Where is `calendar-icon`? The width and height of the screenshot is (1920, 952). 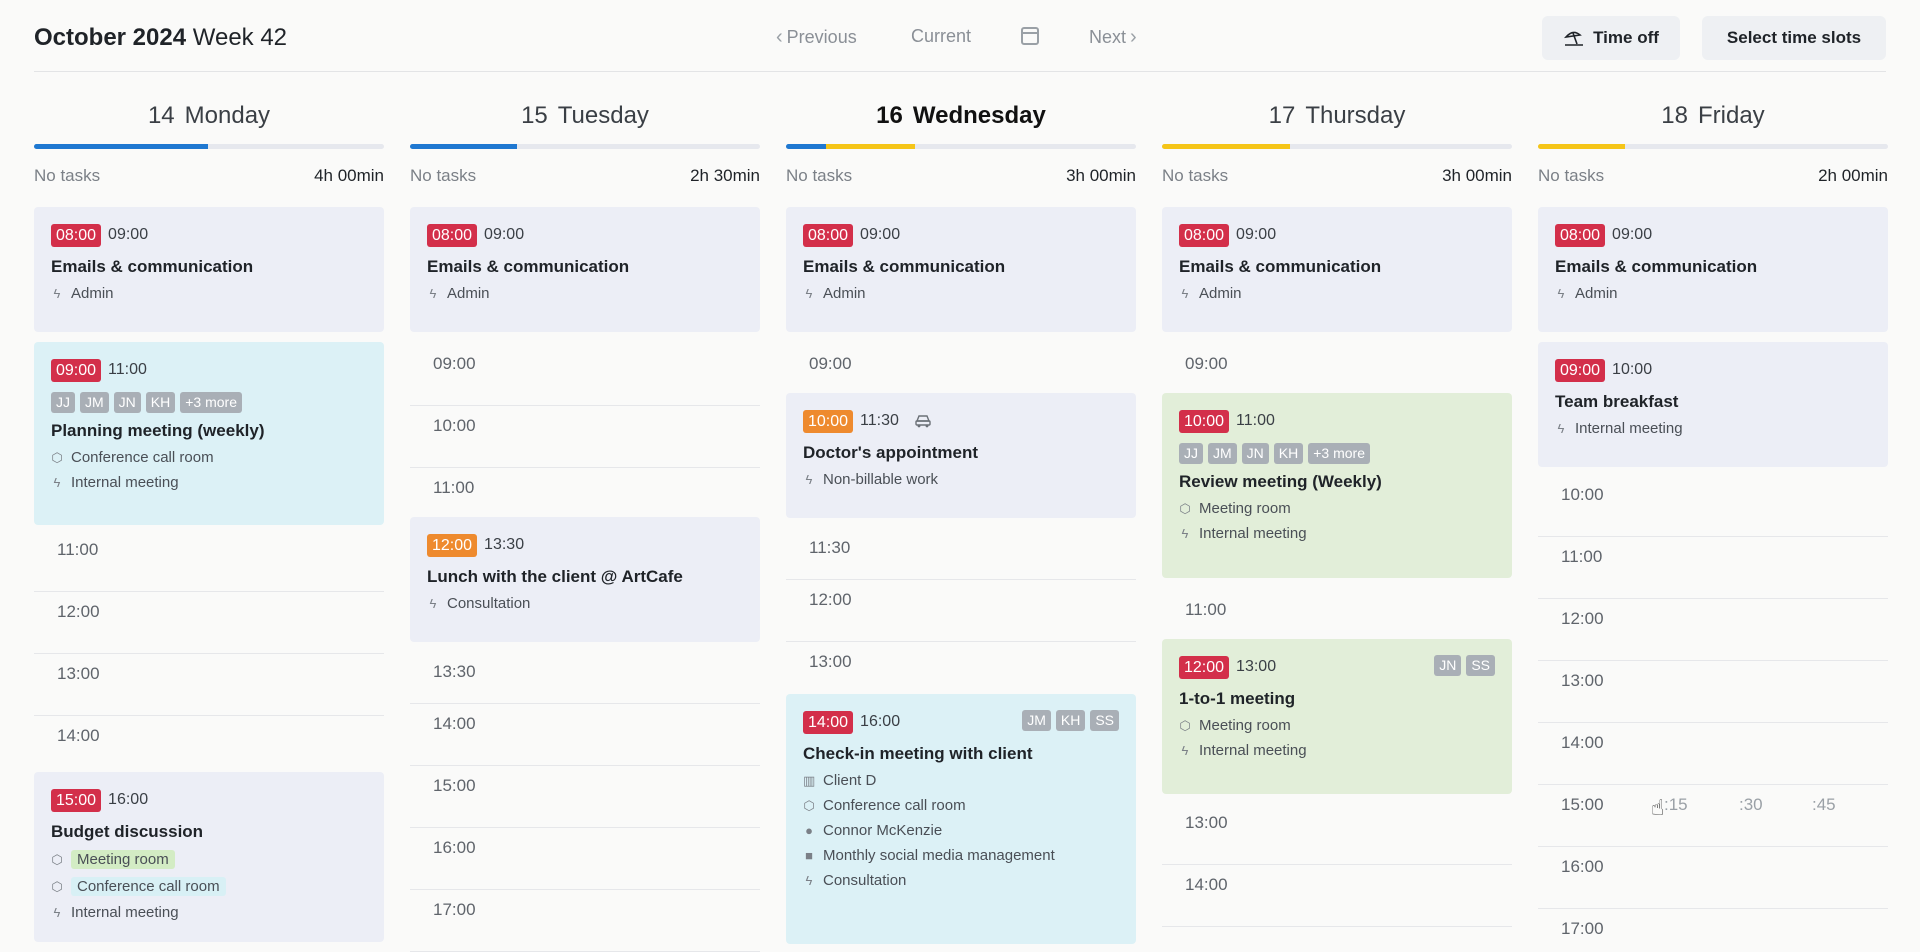 calendar-icon is located at coordinates (1030, 36).